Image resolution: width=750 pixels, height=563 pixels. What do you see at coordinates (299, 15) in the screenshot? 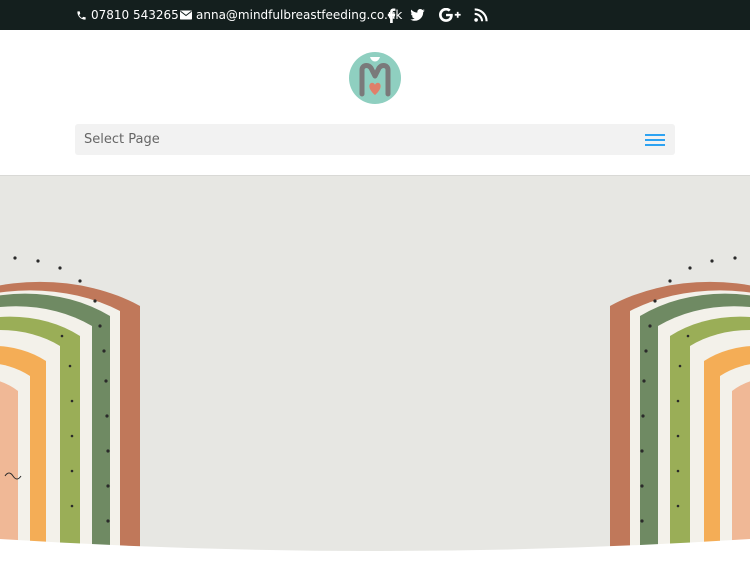
I see `email-address: anna@mindfulbreastfeeding.co.uk` at bounding box center [299, 15].